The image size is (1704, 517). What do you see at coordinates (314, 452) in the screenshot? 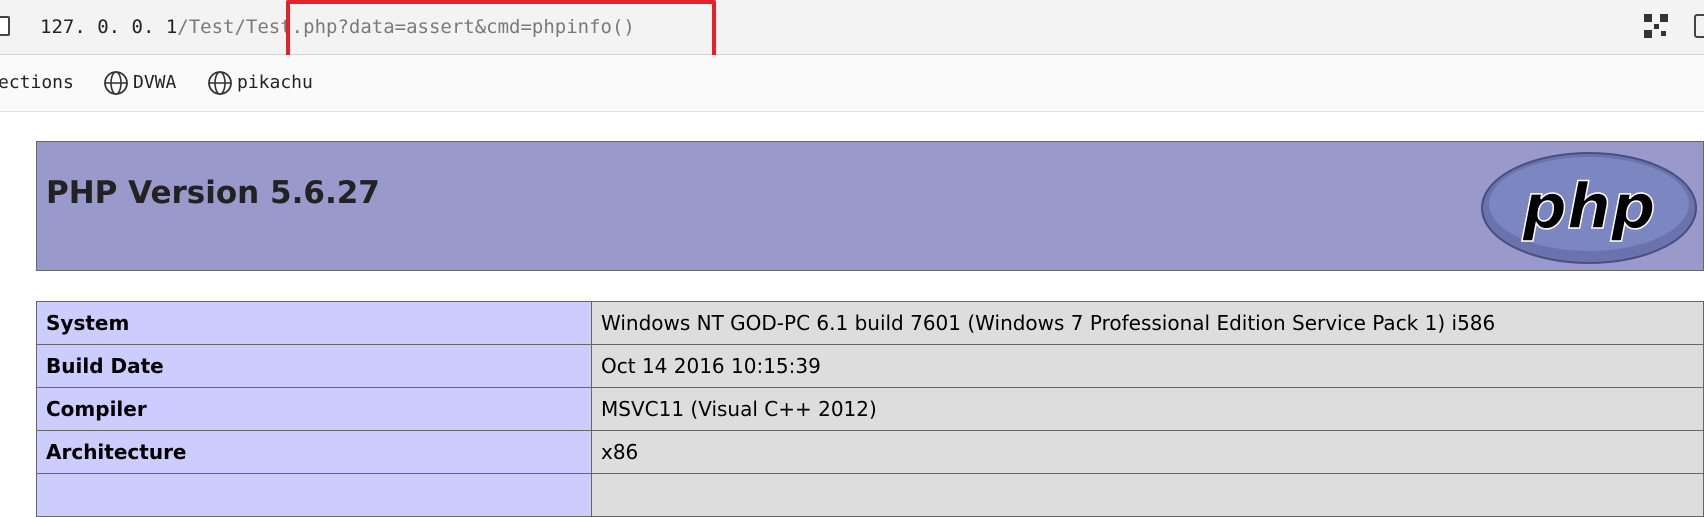
I see `row-label: Architecture` at bounding box center [314, 452].